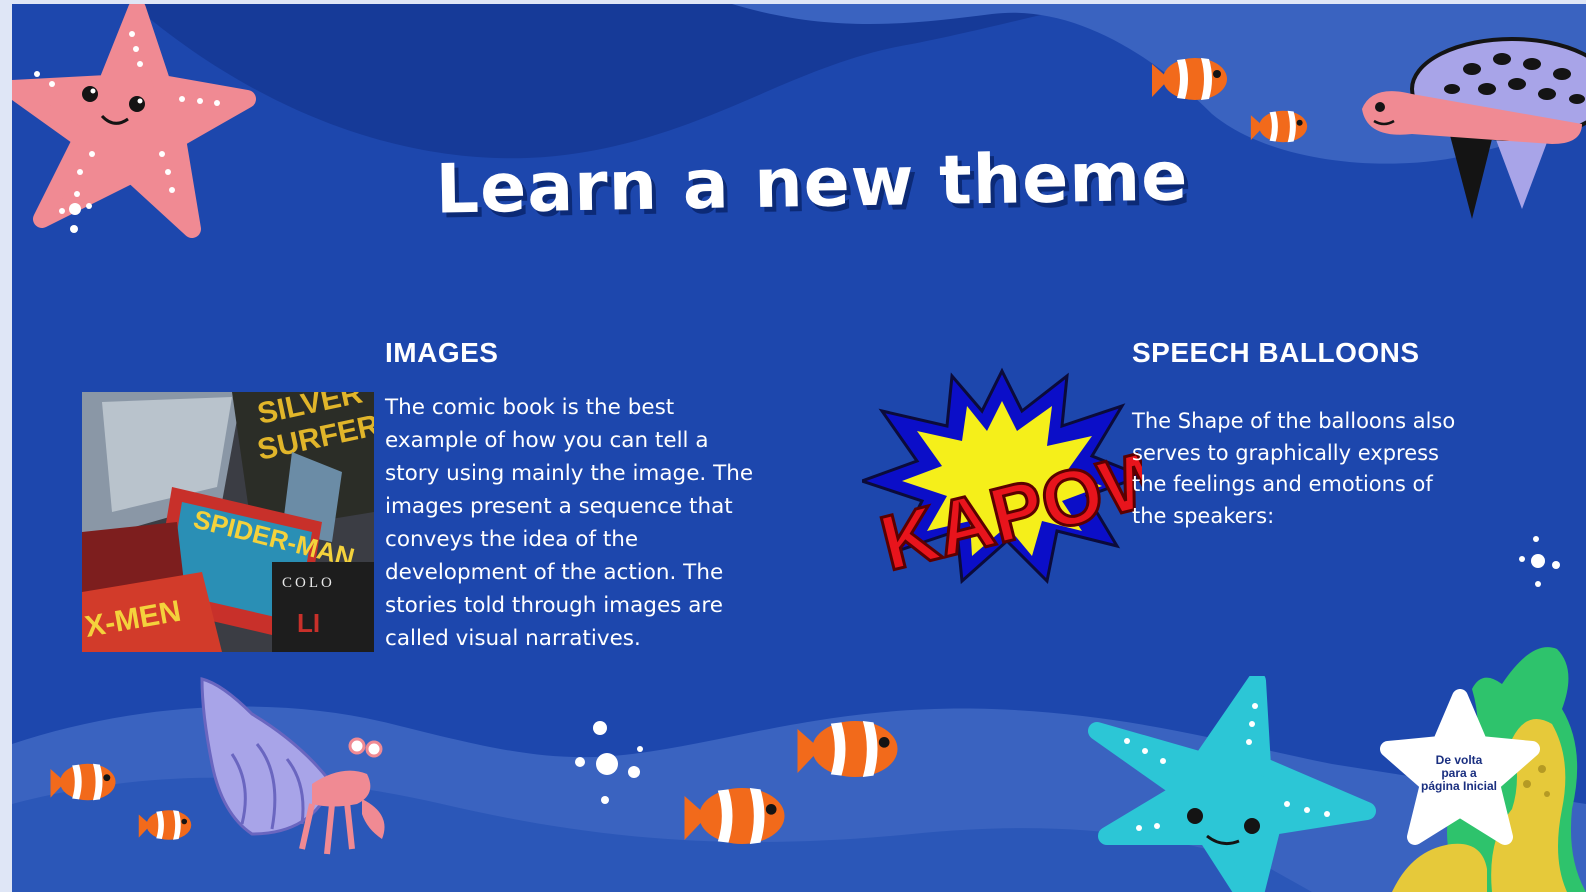 The image size is (1586, 892). I want to click on pink-starfish-icon, so click(134, 121).